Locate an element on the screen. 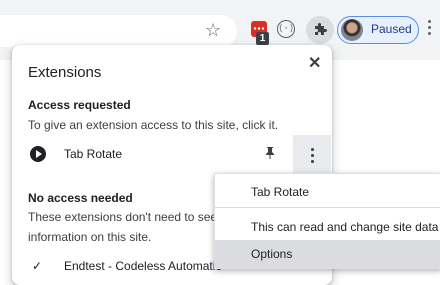 The image size is (440, 285). extensions-button is located at coordinates (320, 30).